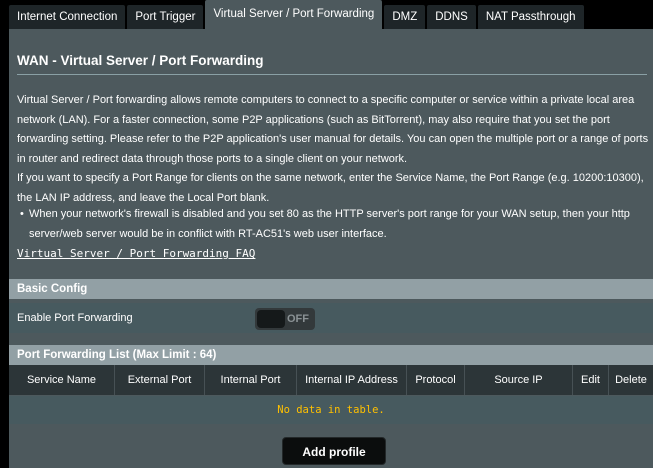  Describe the element at coordinates (331, 355) in the screenshot. I see `port-forwarding-list-header: Port Forwarding List (Max Limit : 64)` at that location.